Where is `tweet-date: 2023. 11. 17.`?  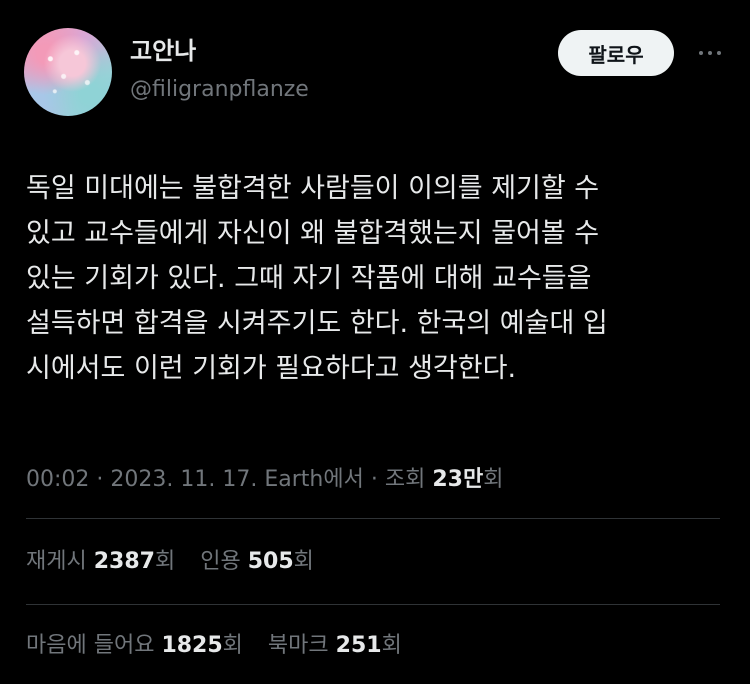 tweet-date: 2023. 11. 17. is located at coordinates (183, 479).